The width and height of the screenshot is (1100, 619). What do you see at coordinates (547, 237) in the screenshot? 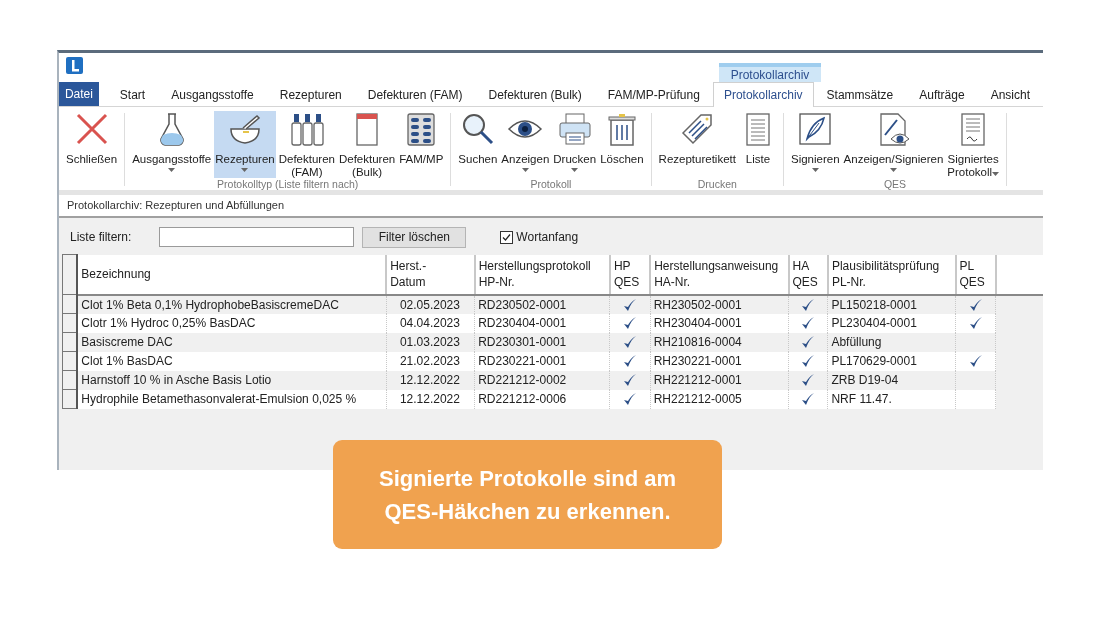
I see `checkbox-label: Wortanfang` at bounding box center [547, 237].